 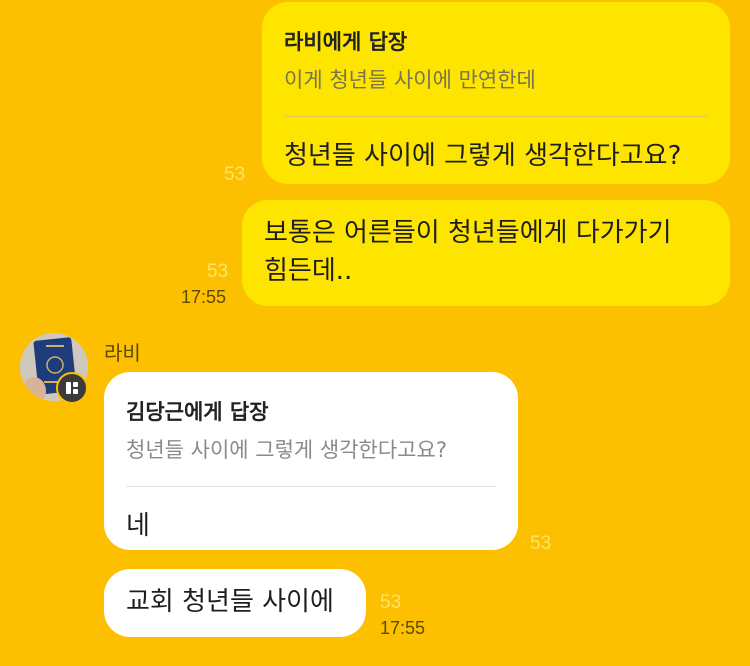 What do you see at coordinates (496, 79) in the screenshot?
I see `reply-quote: 이게 청년들 사이에 만연한데` at bounding box center [496, 79].